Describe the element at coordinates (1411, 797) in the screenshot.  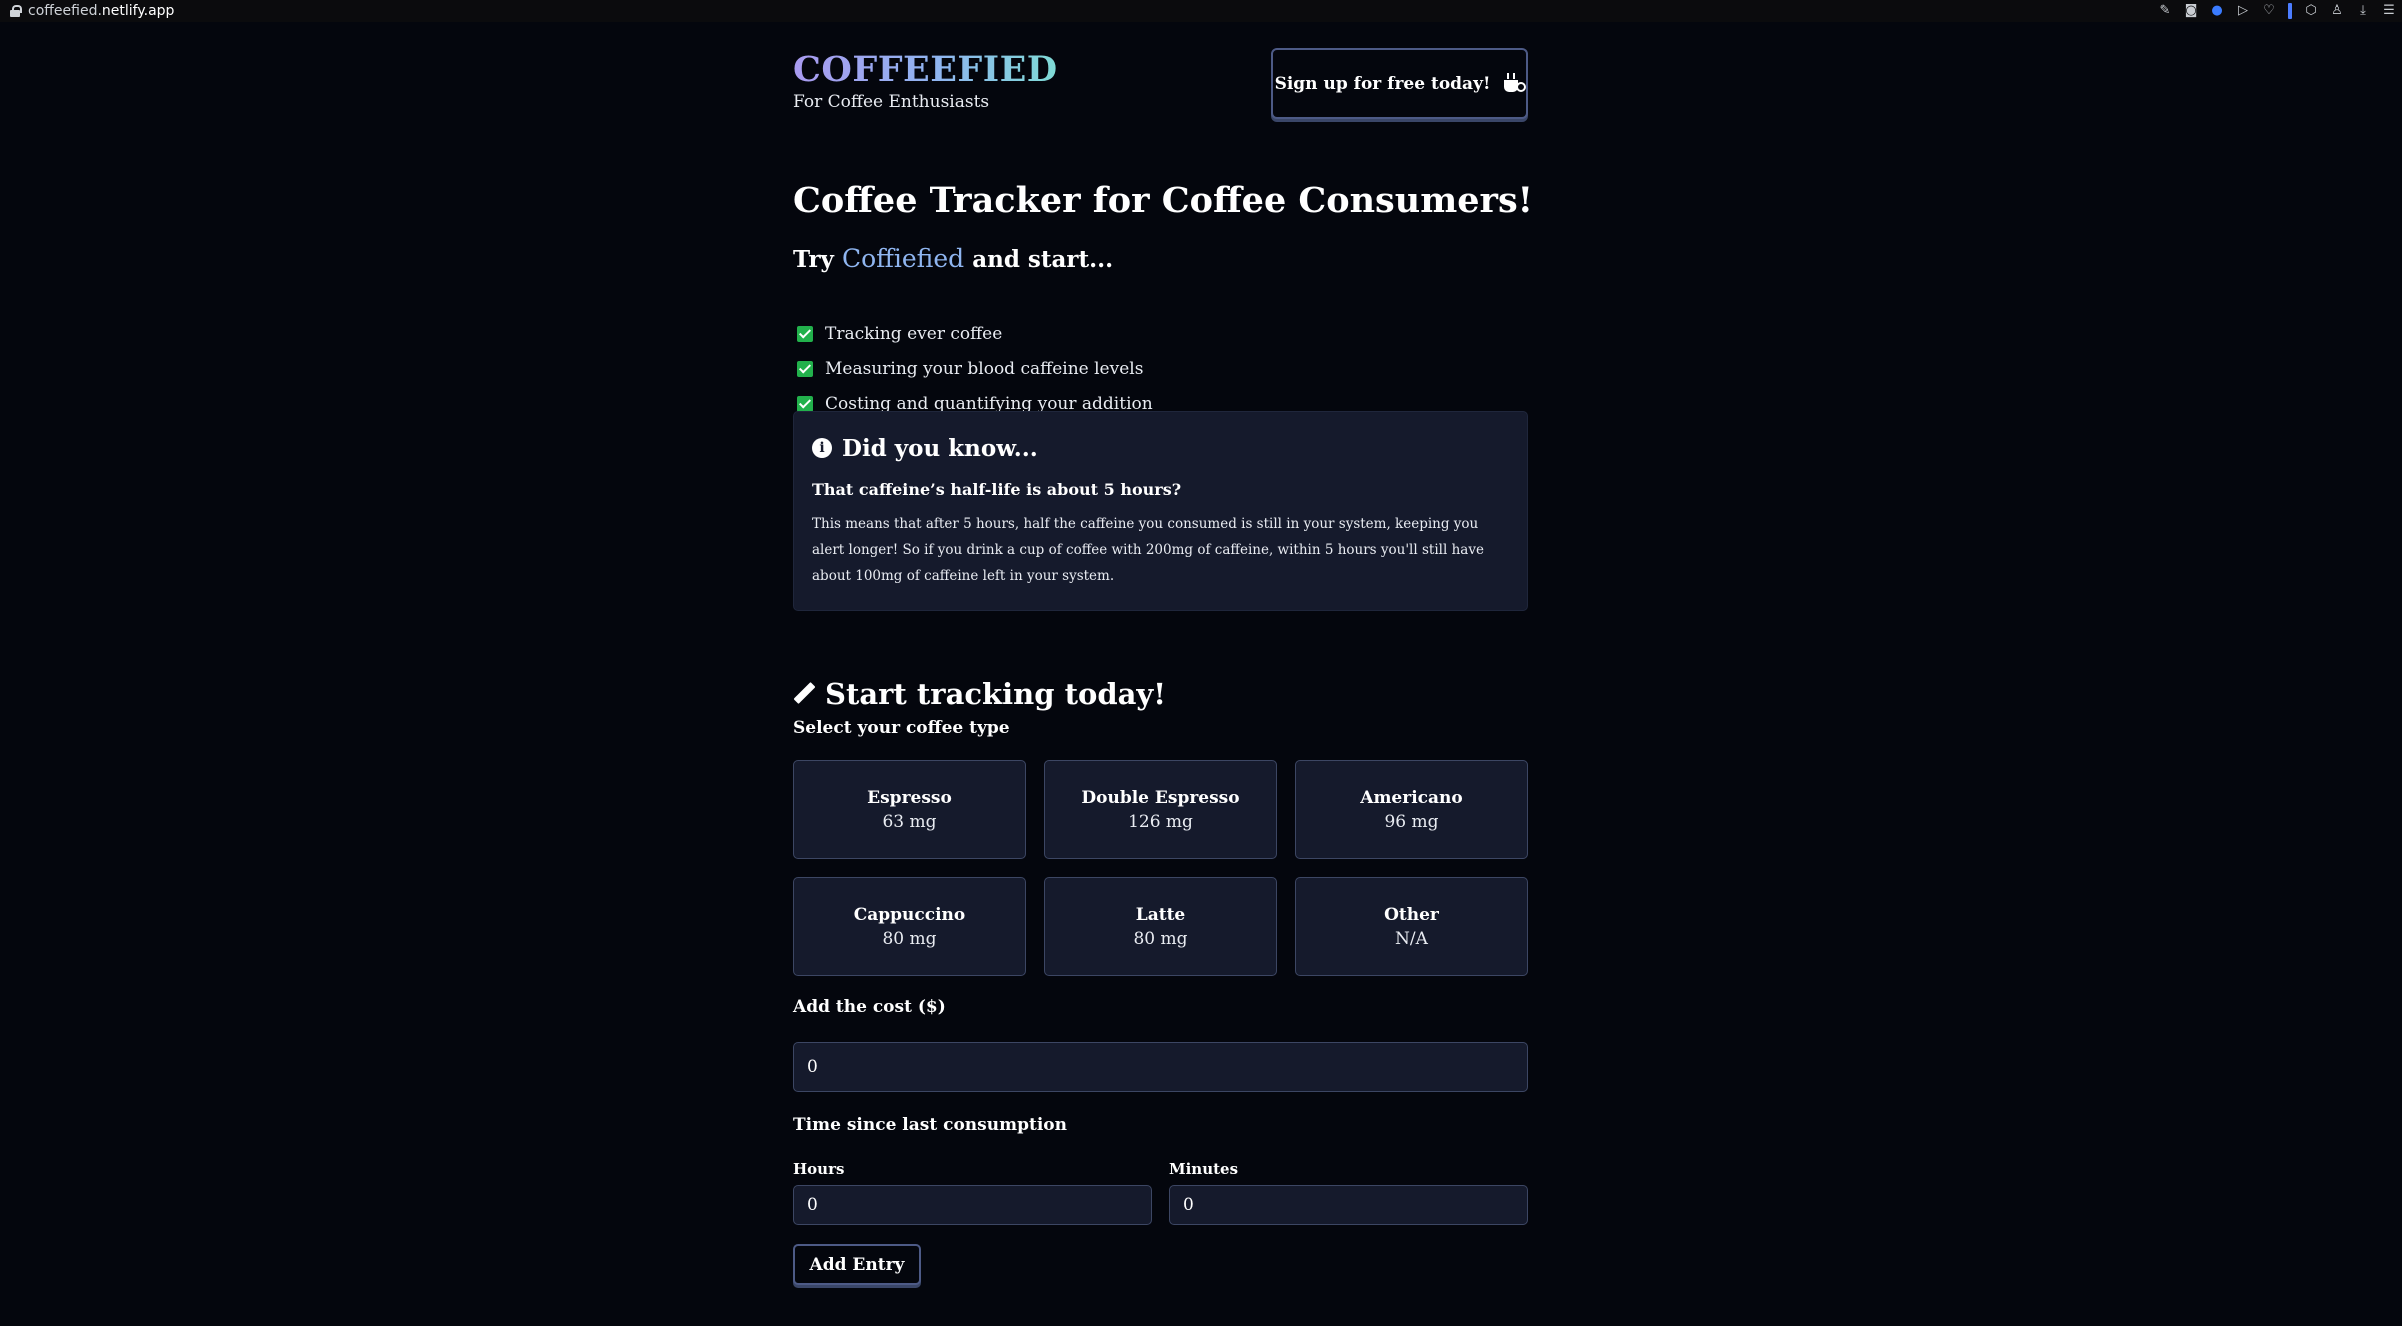
I see `coffee-type-name: Americano` at that location.